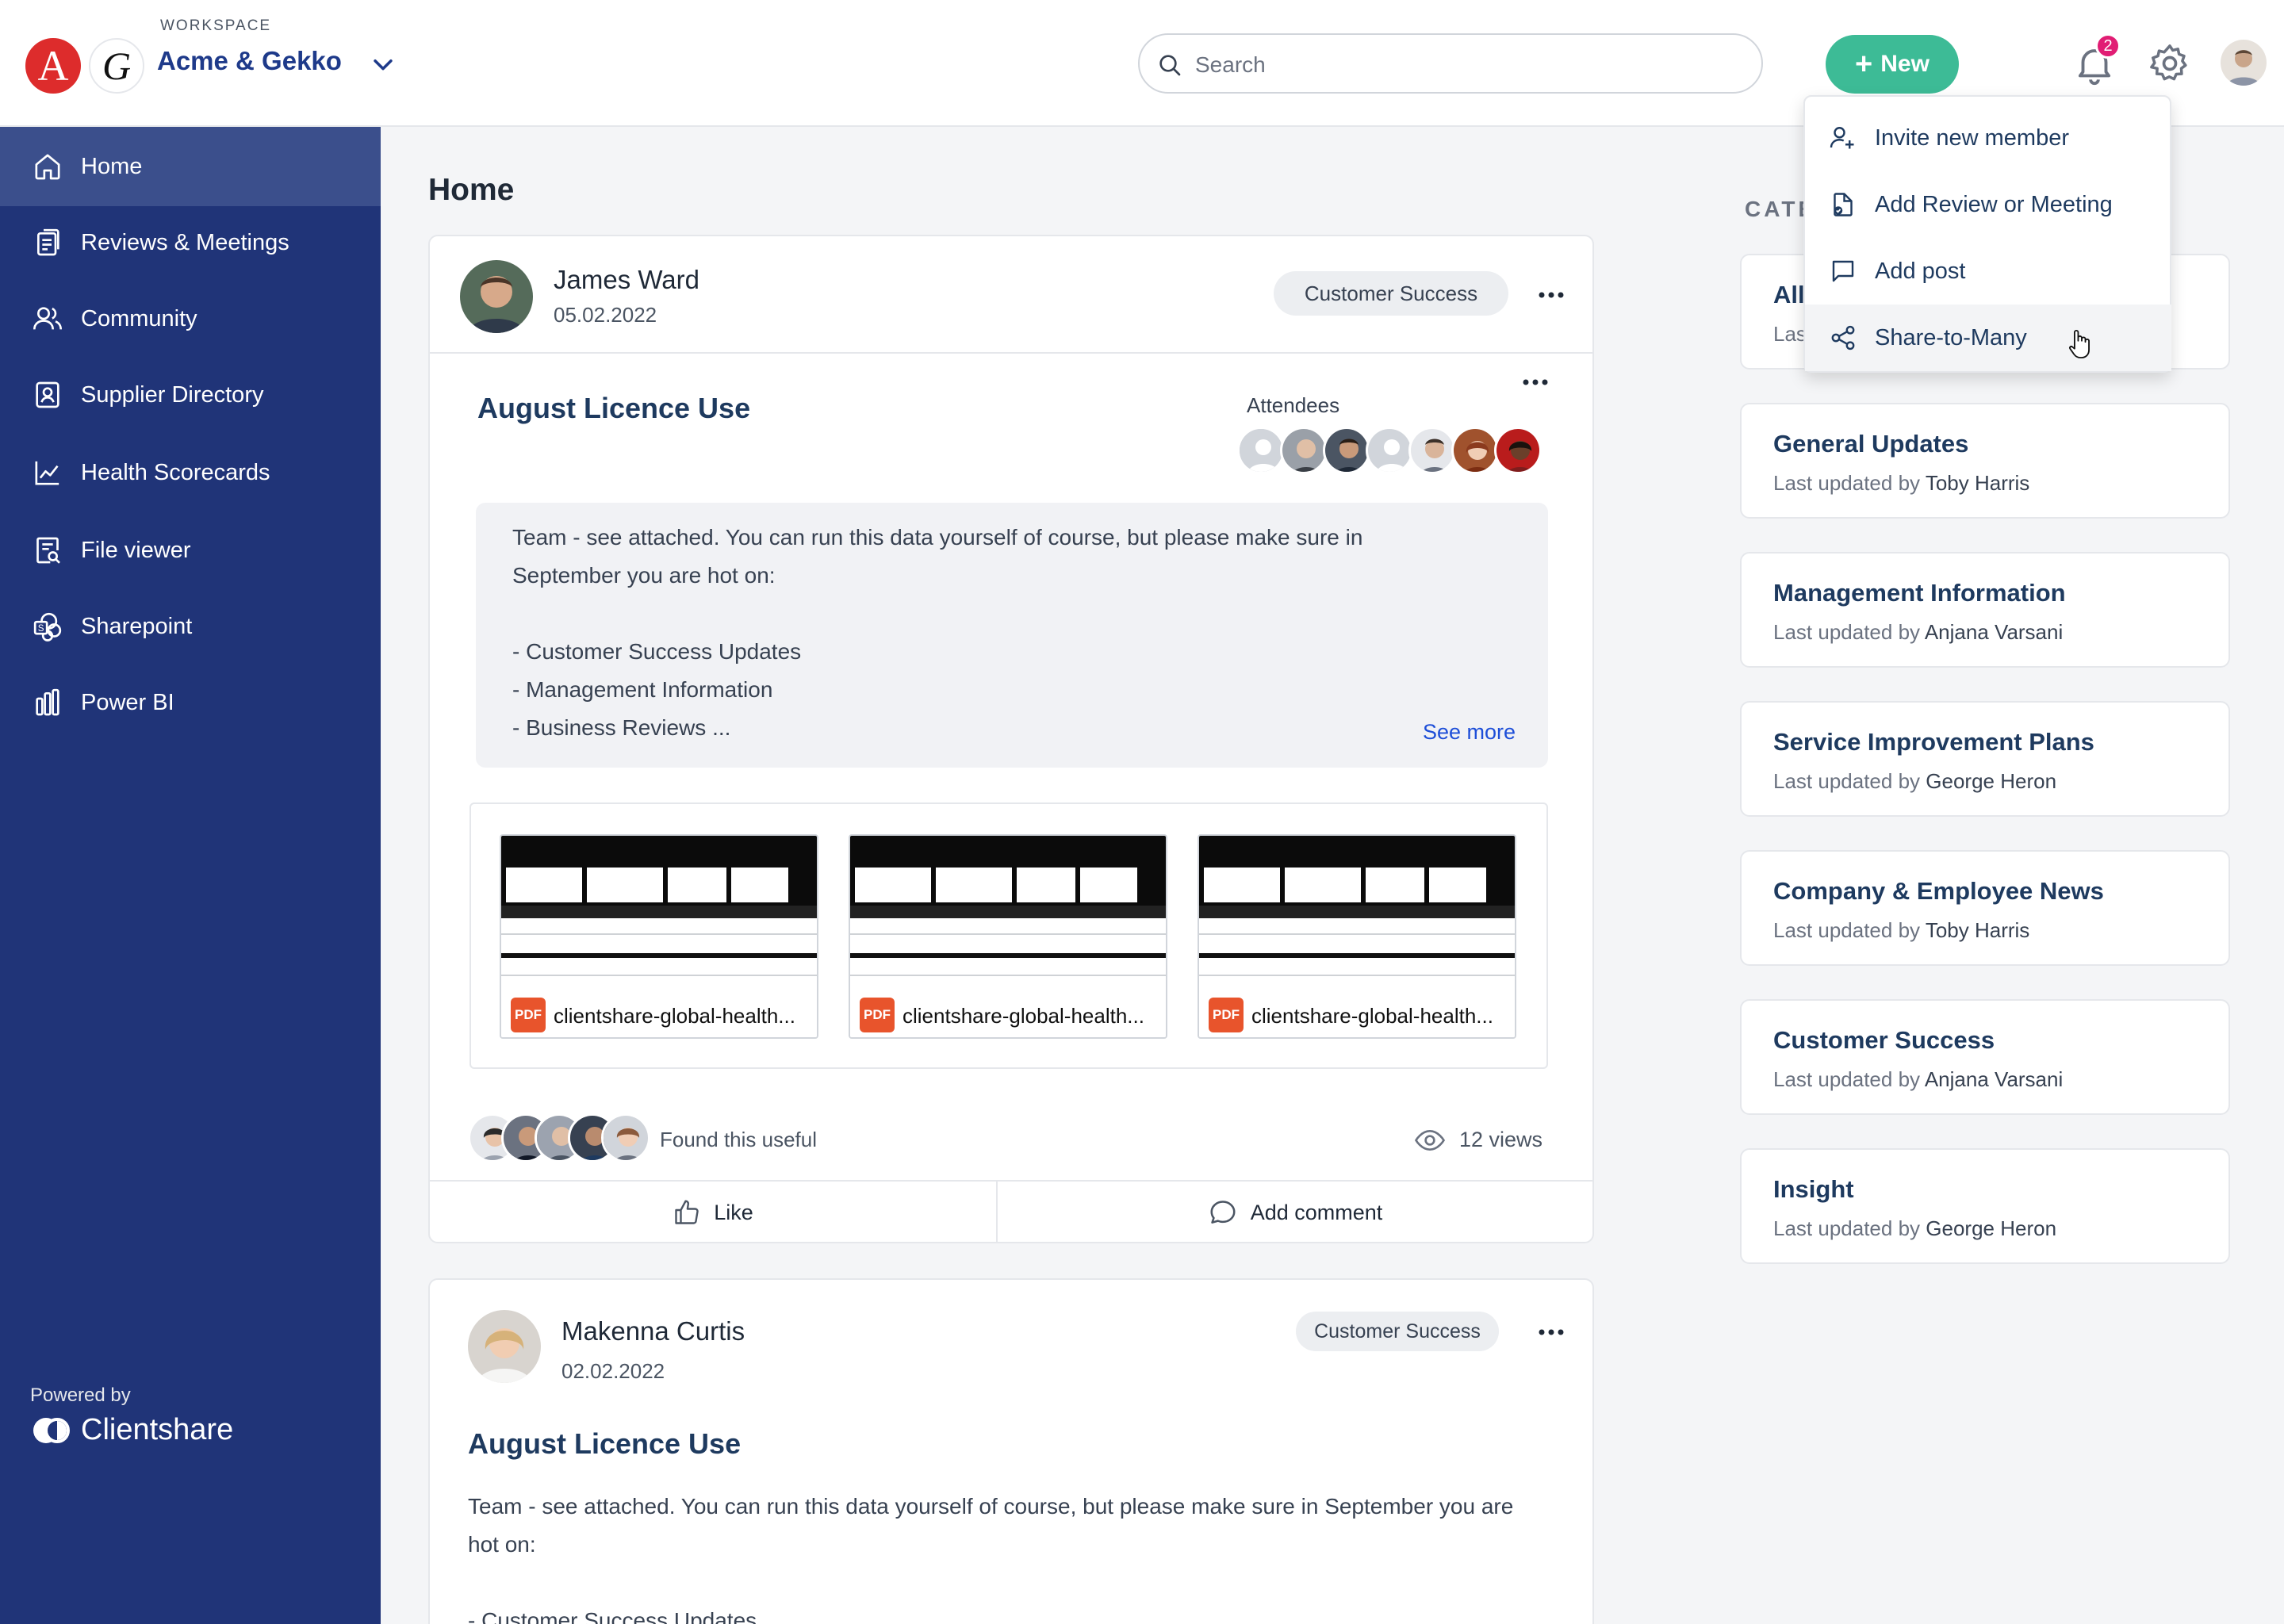 This screenshot has height=1624, width=2284. What do you see at coordinates (2170, 63) in the screenshot?
I see `gear-icon` at bounding box center [2170, 63].